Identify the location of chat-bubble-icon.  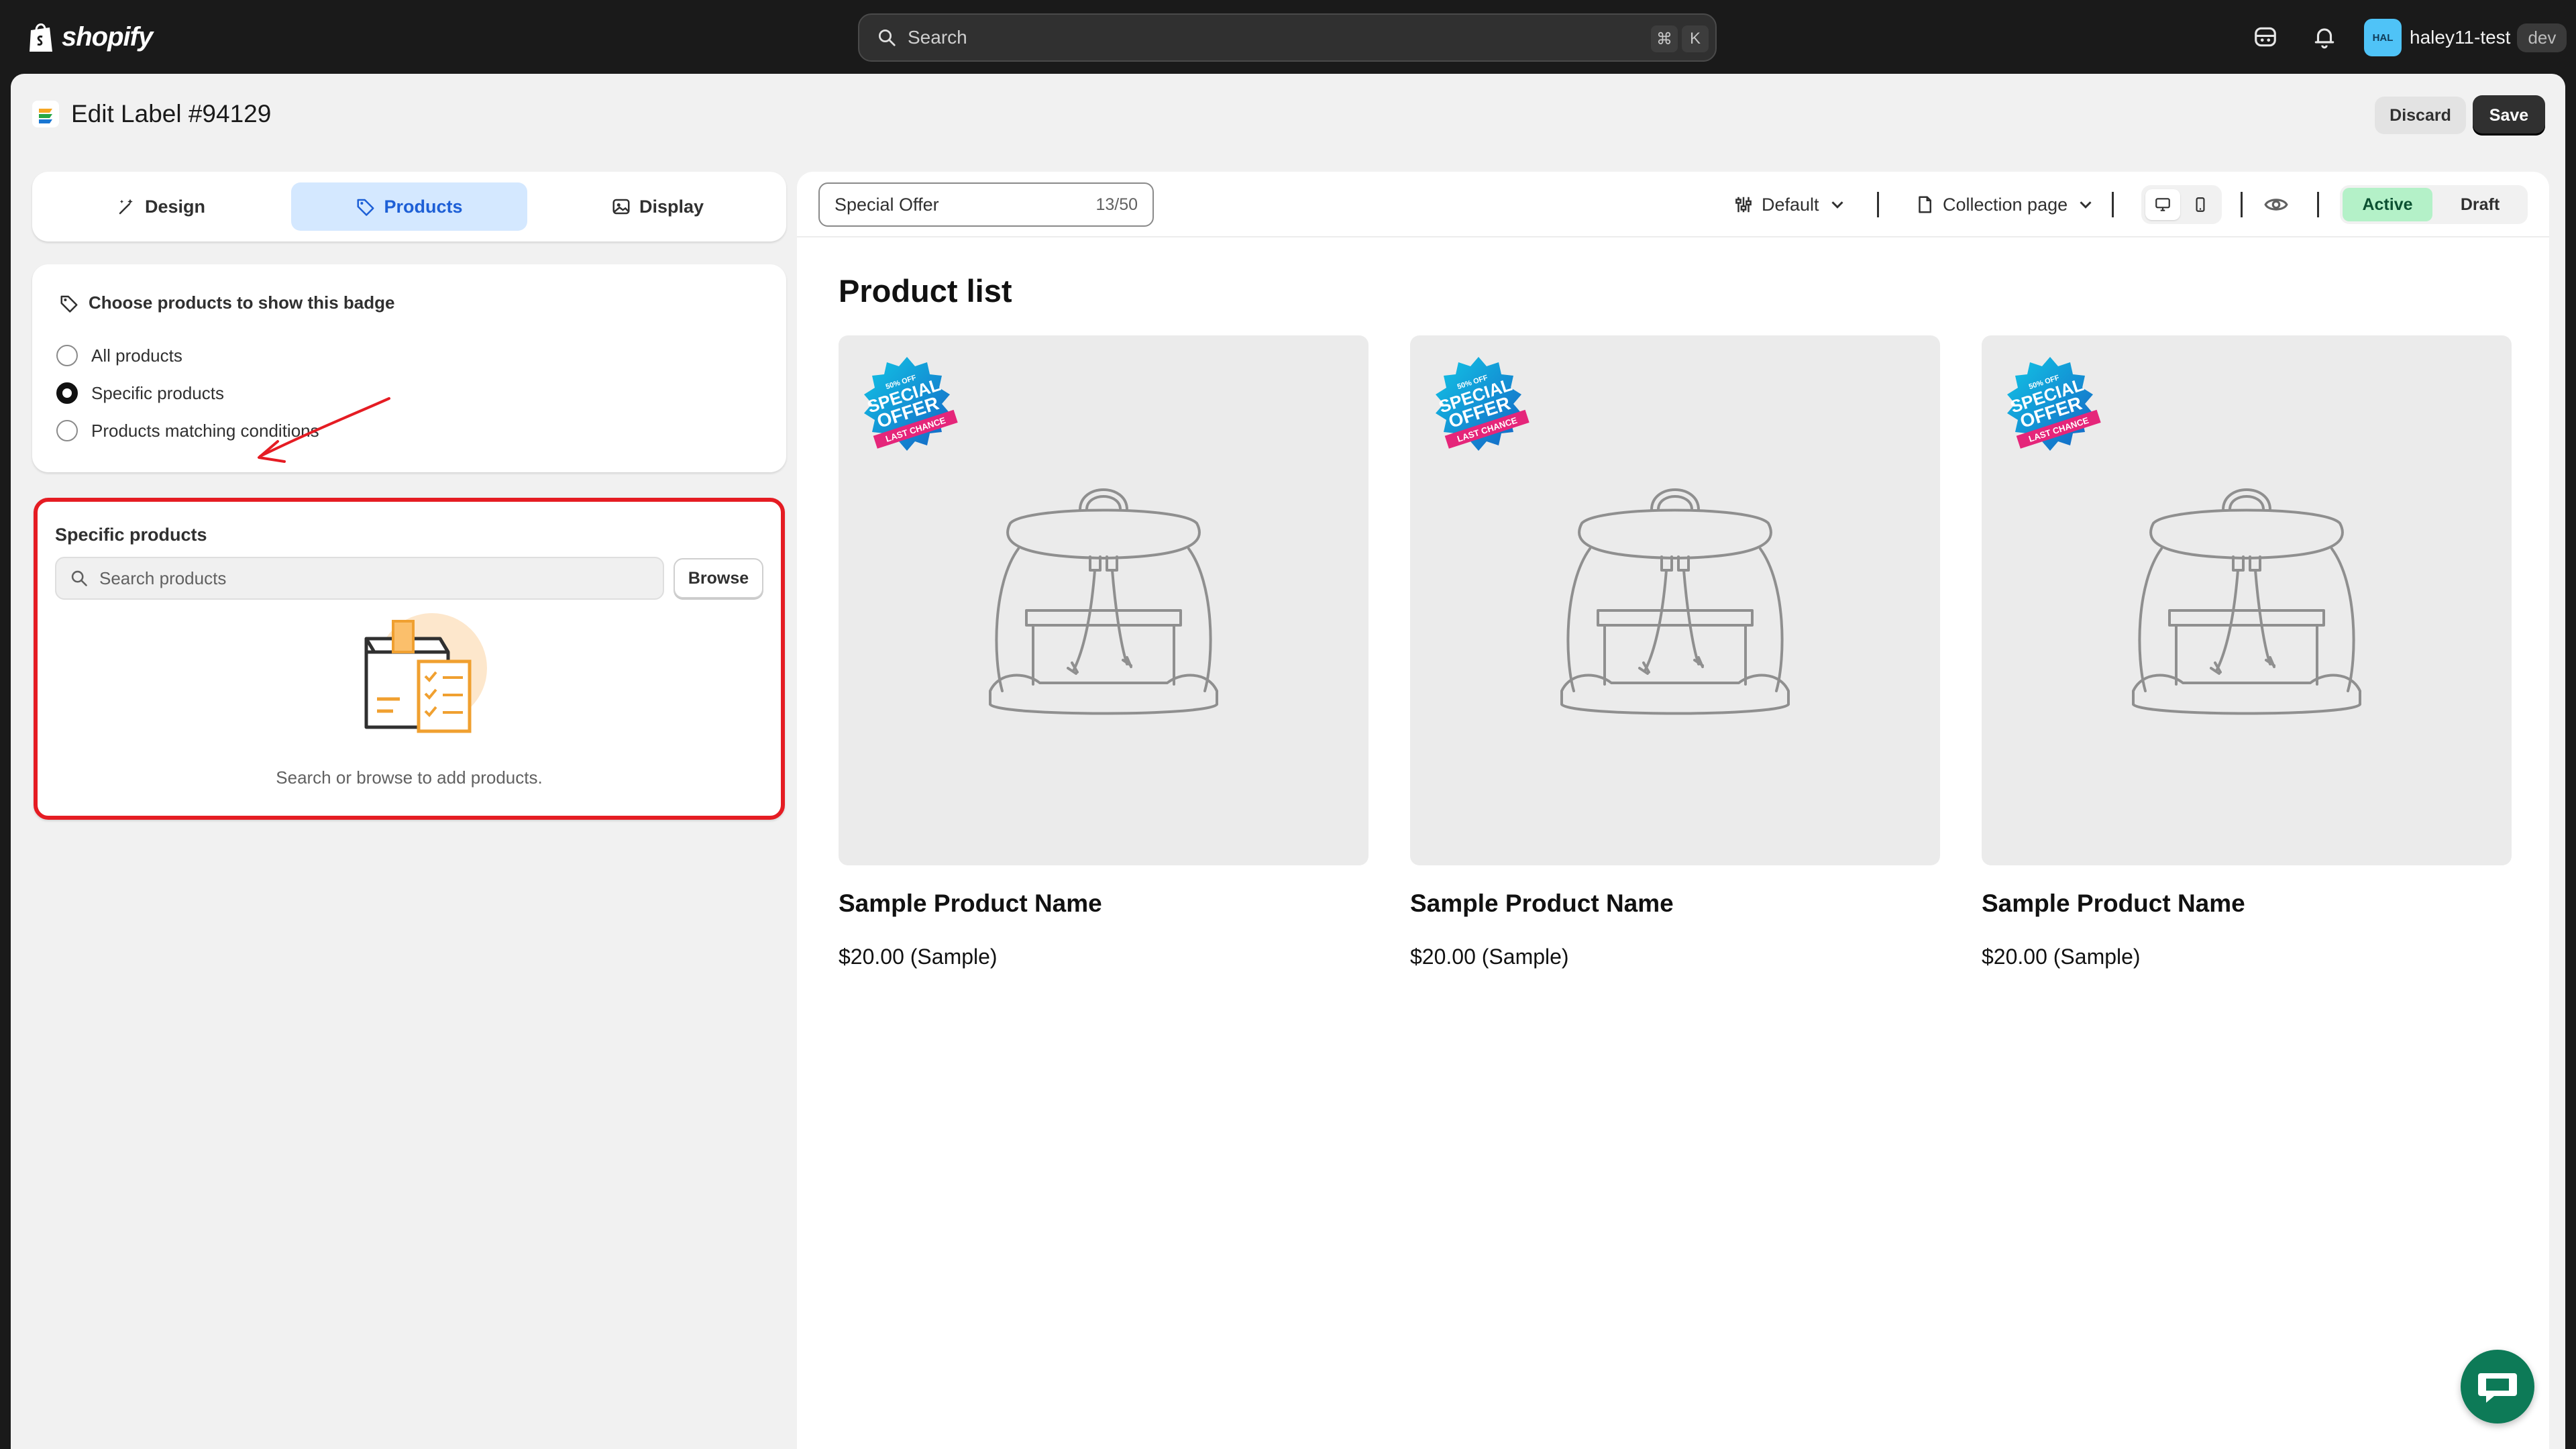
(2497, 1388).